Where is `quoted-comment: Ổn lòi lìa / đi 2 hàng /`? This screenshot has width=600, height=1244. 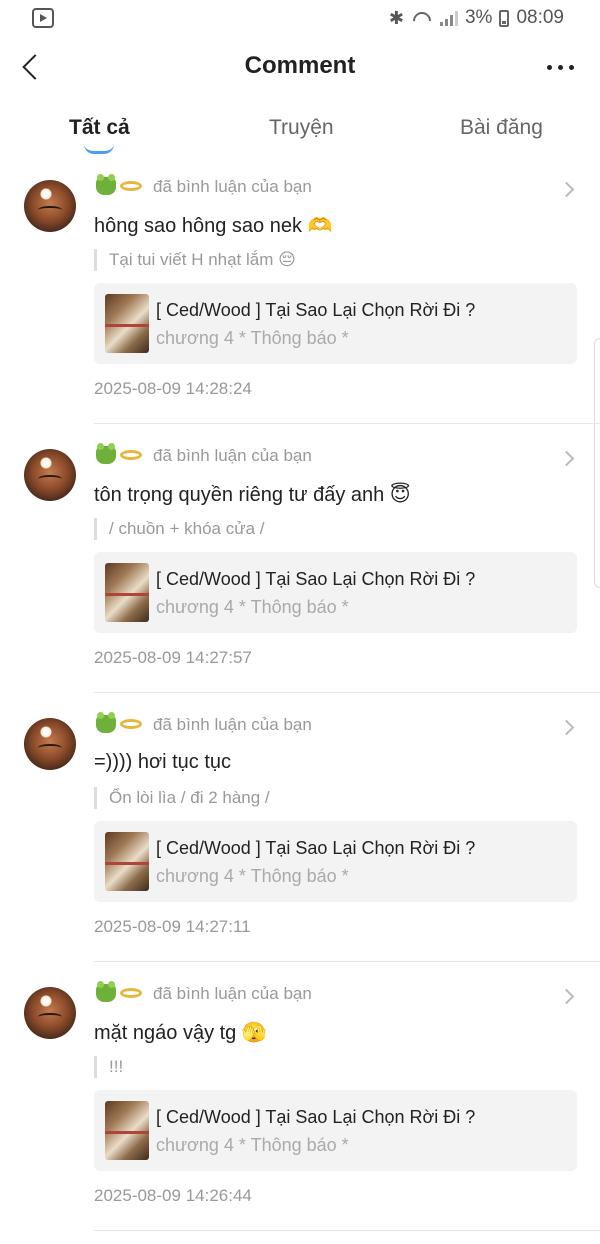 quoted-comment: Ổn lòi lìa / đi 2 hàng / is located at coordinates (182, 798).